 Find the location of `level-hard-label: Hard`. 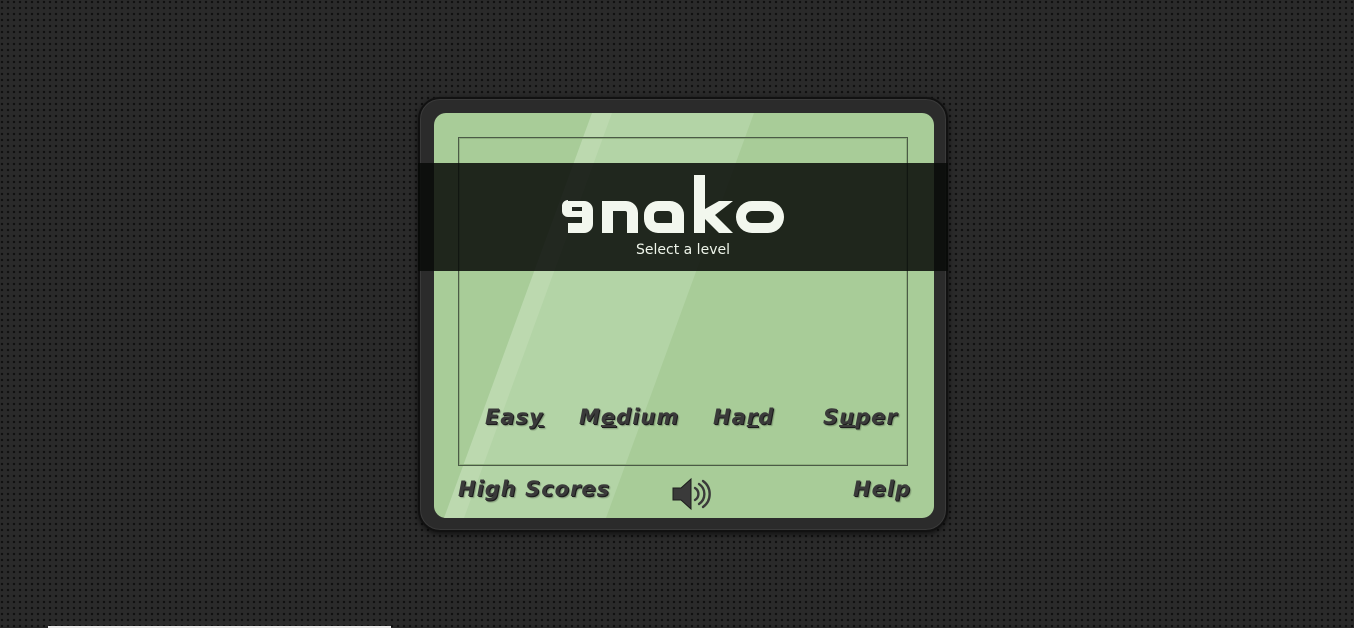

level-hard-label: Hard is located at coordinates (744, 417).